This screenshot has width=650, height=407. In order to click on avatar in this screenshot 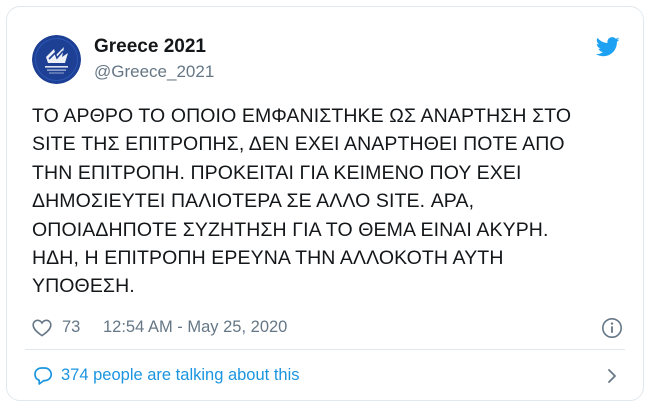, I will do `click(56, 59)`.